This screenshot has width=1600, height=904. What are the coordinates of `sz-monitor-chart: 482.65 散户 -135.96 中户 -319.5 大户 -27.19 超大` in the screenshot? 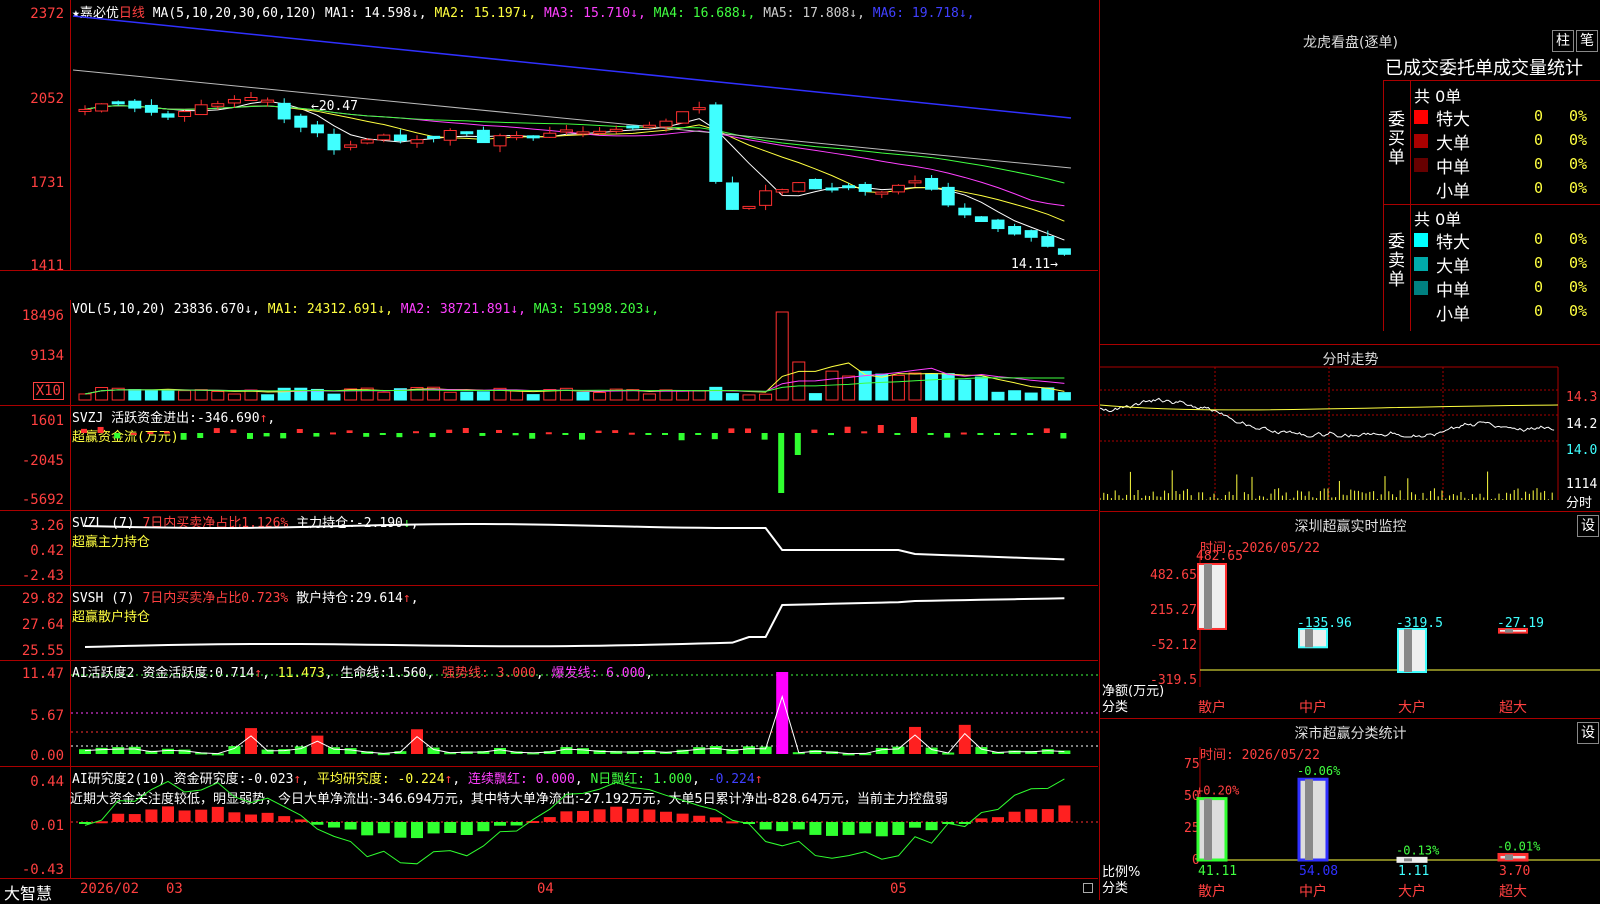 It's located at (1350, 615).